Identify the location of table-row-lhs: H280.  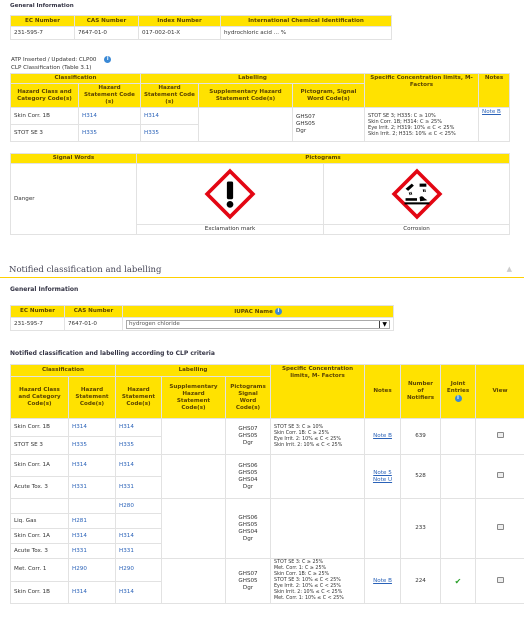
(138, 506).